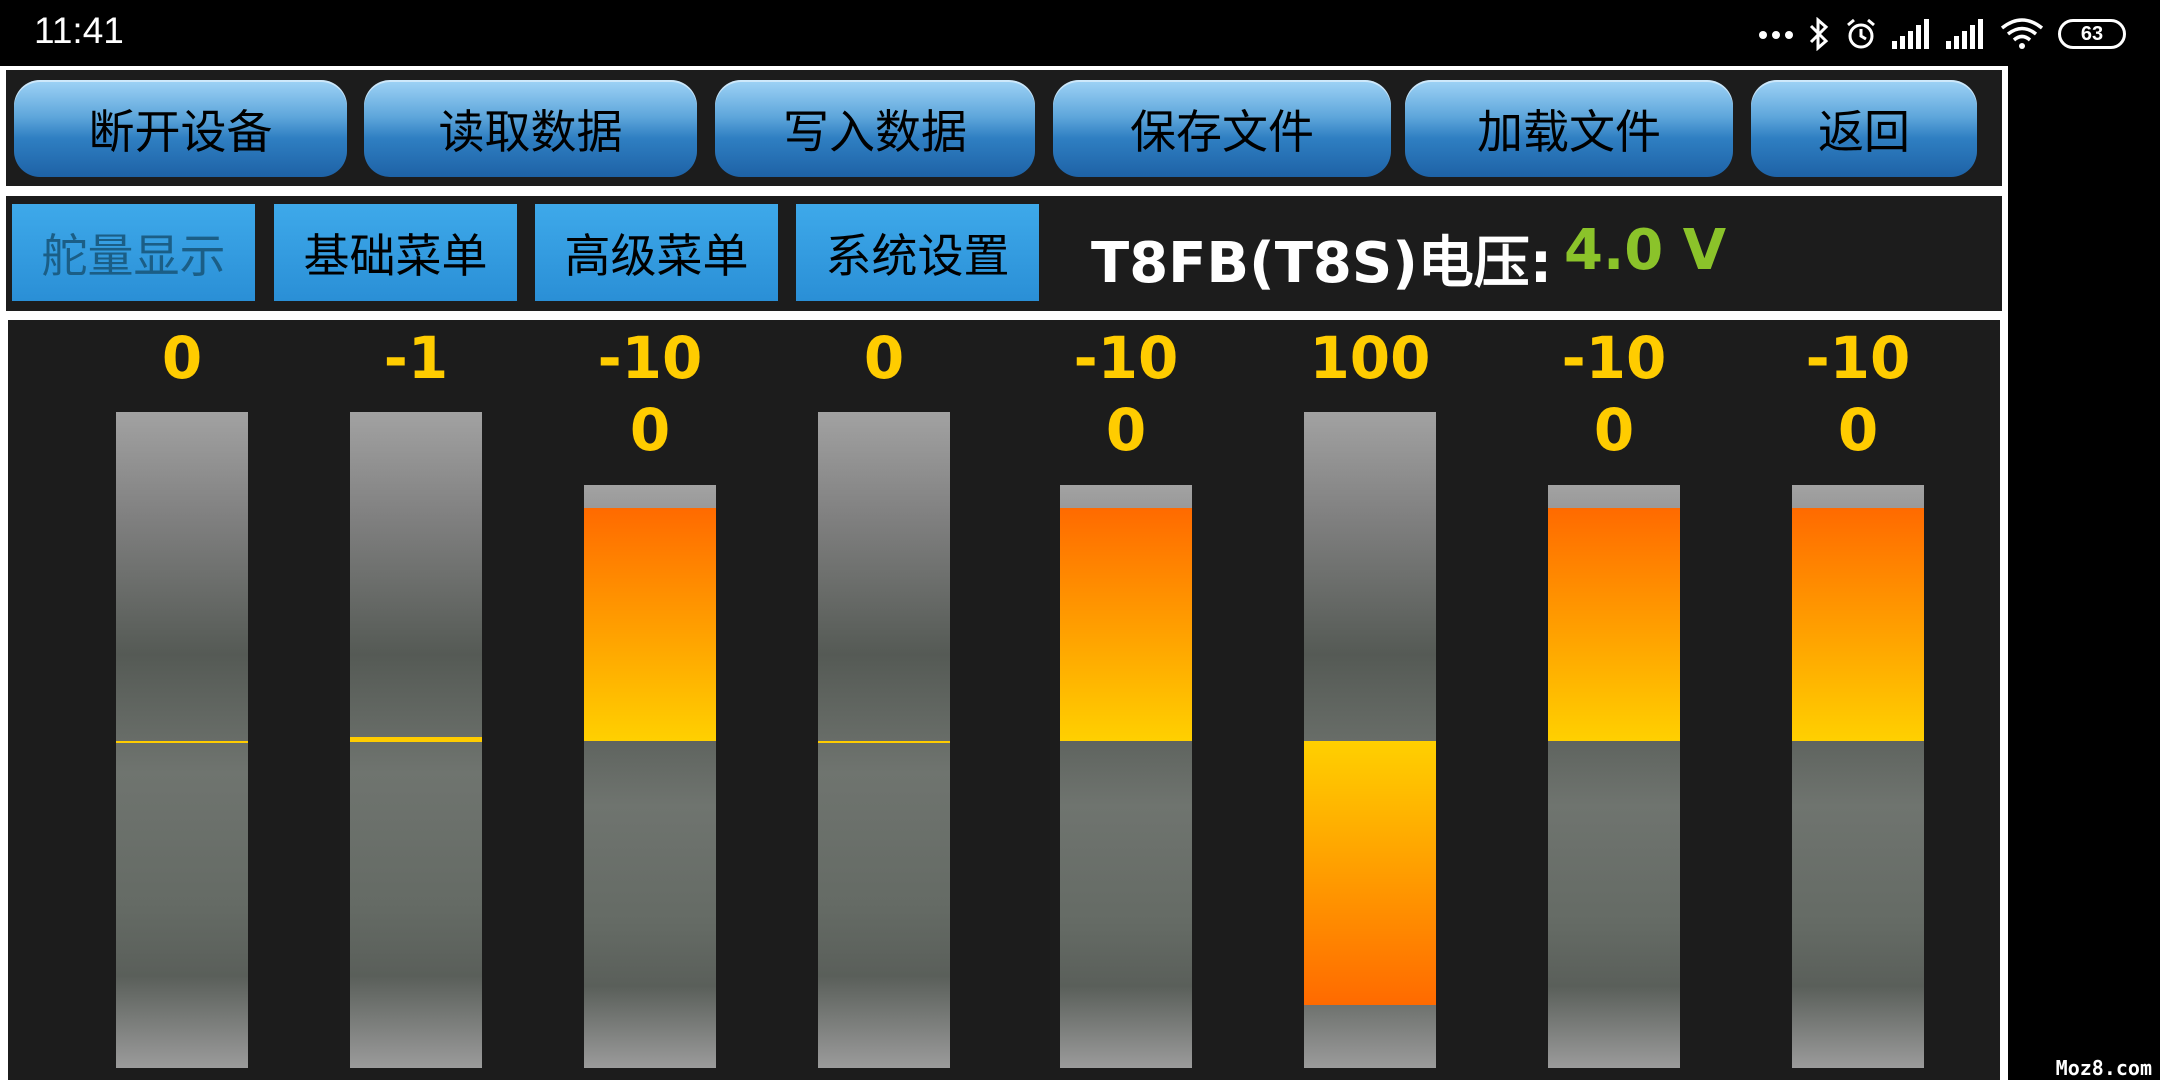  Describe the element at coordinates (416, 358) in the screenshot. I see `channel-value: -1` at that location.